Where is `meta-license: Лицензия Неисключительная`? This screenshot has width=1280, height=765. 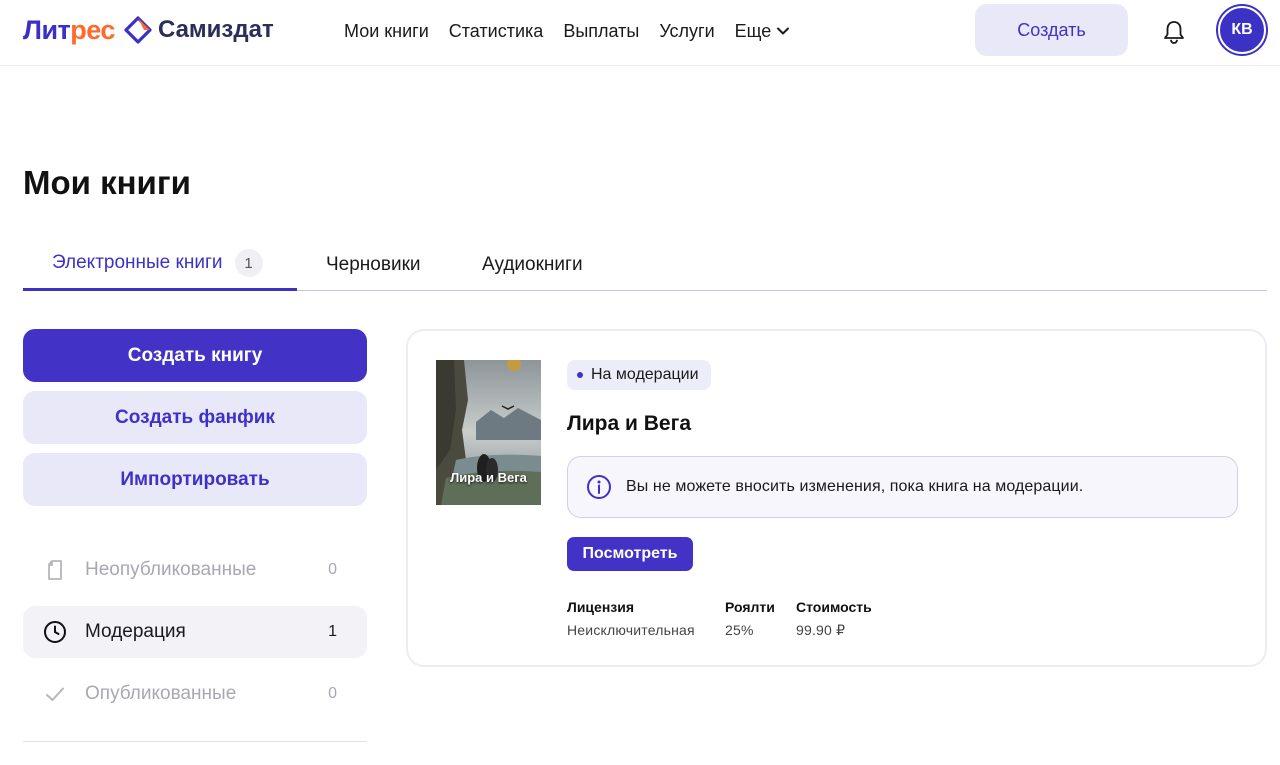 meta-license: Лицензия Неисключительная is located at coordinates (631, 618).